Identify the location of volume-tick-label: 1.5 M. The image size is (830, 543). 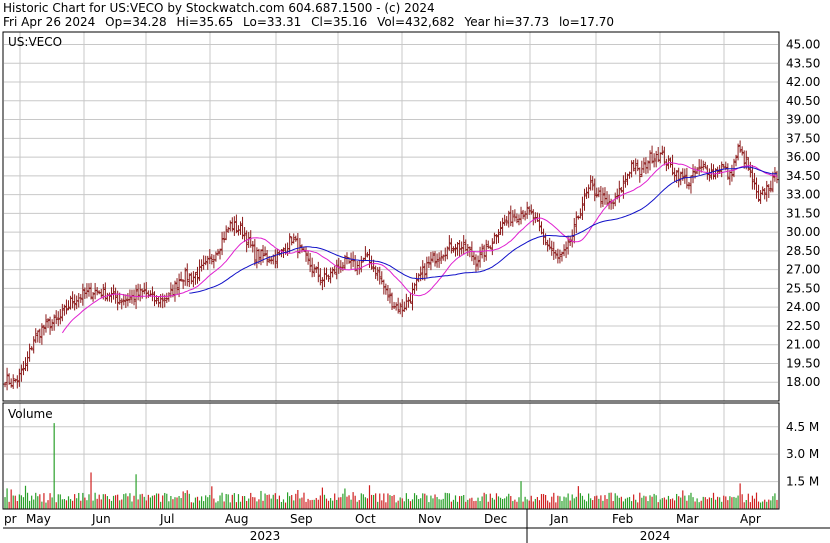
(802, 482).